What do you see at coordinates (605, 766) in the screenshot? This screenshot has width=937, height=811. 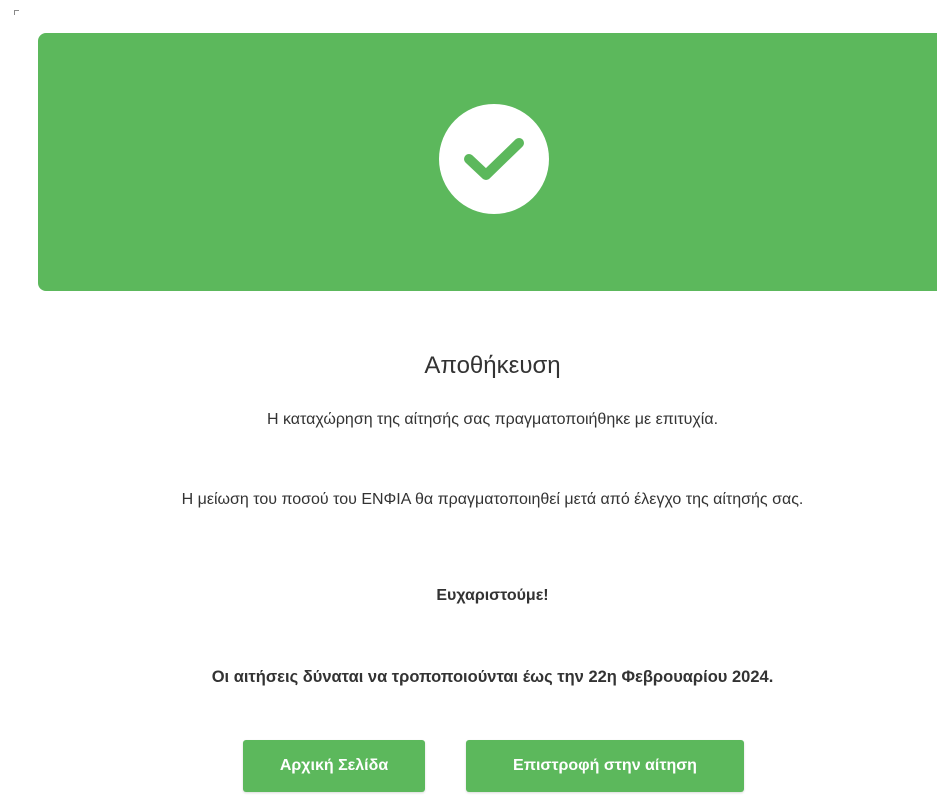 I see `back-to-application-button: Επιστροφή στην αίτηση` at bounding box center [605, 766].